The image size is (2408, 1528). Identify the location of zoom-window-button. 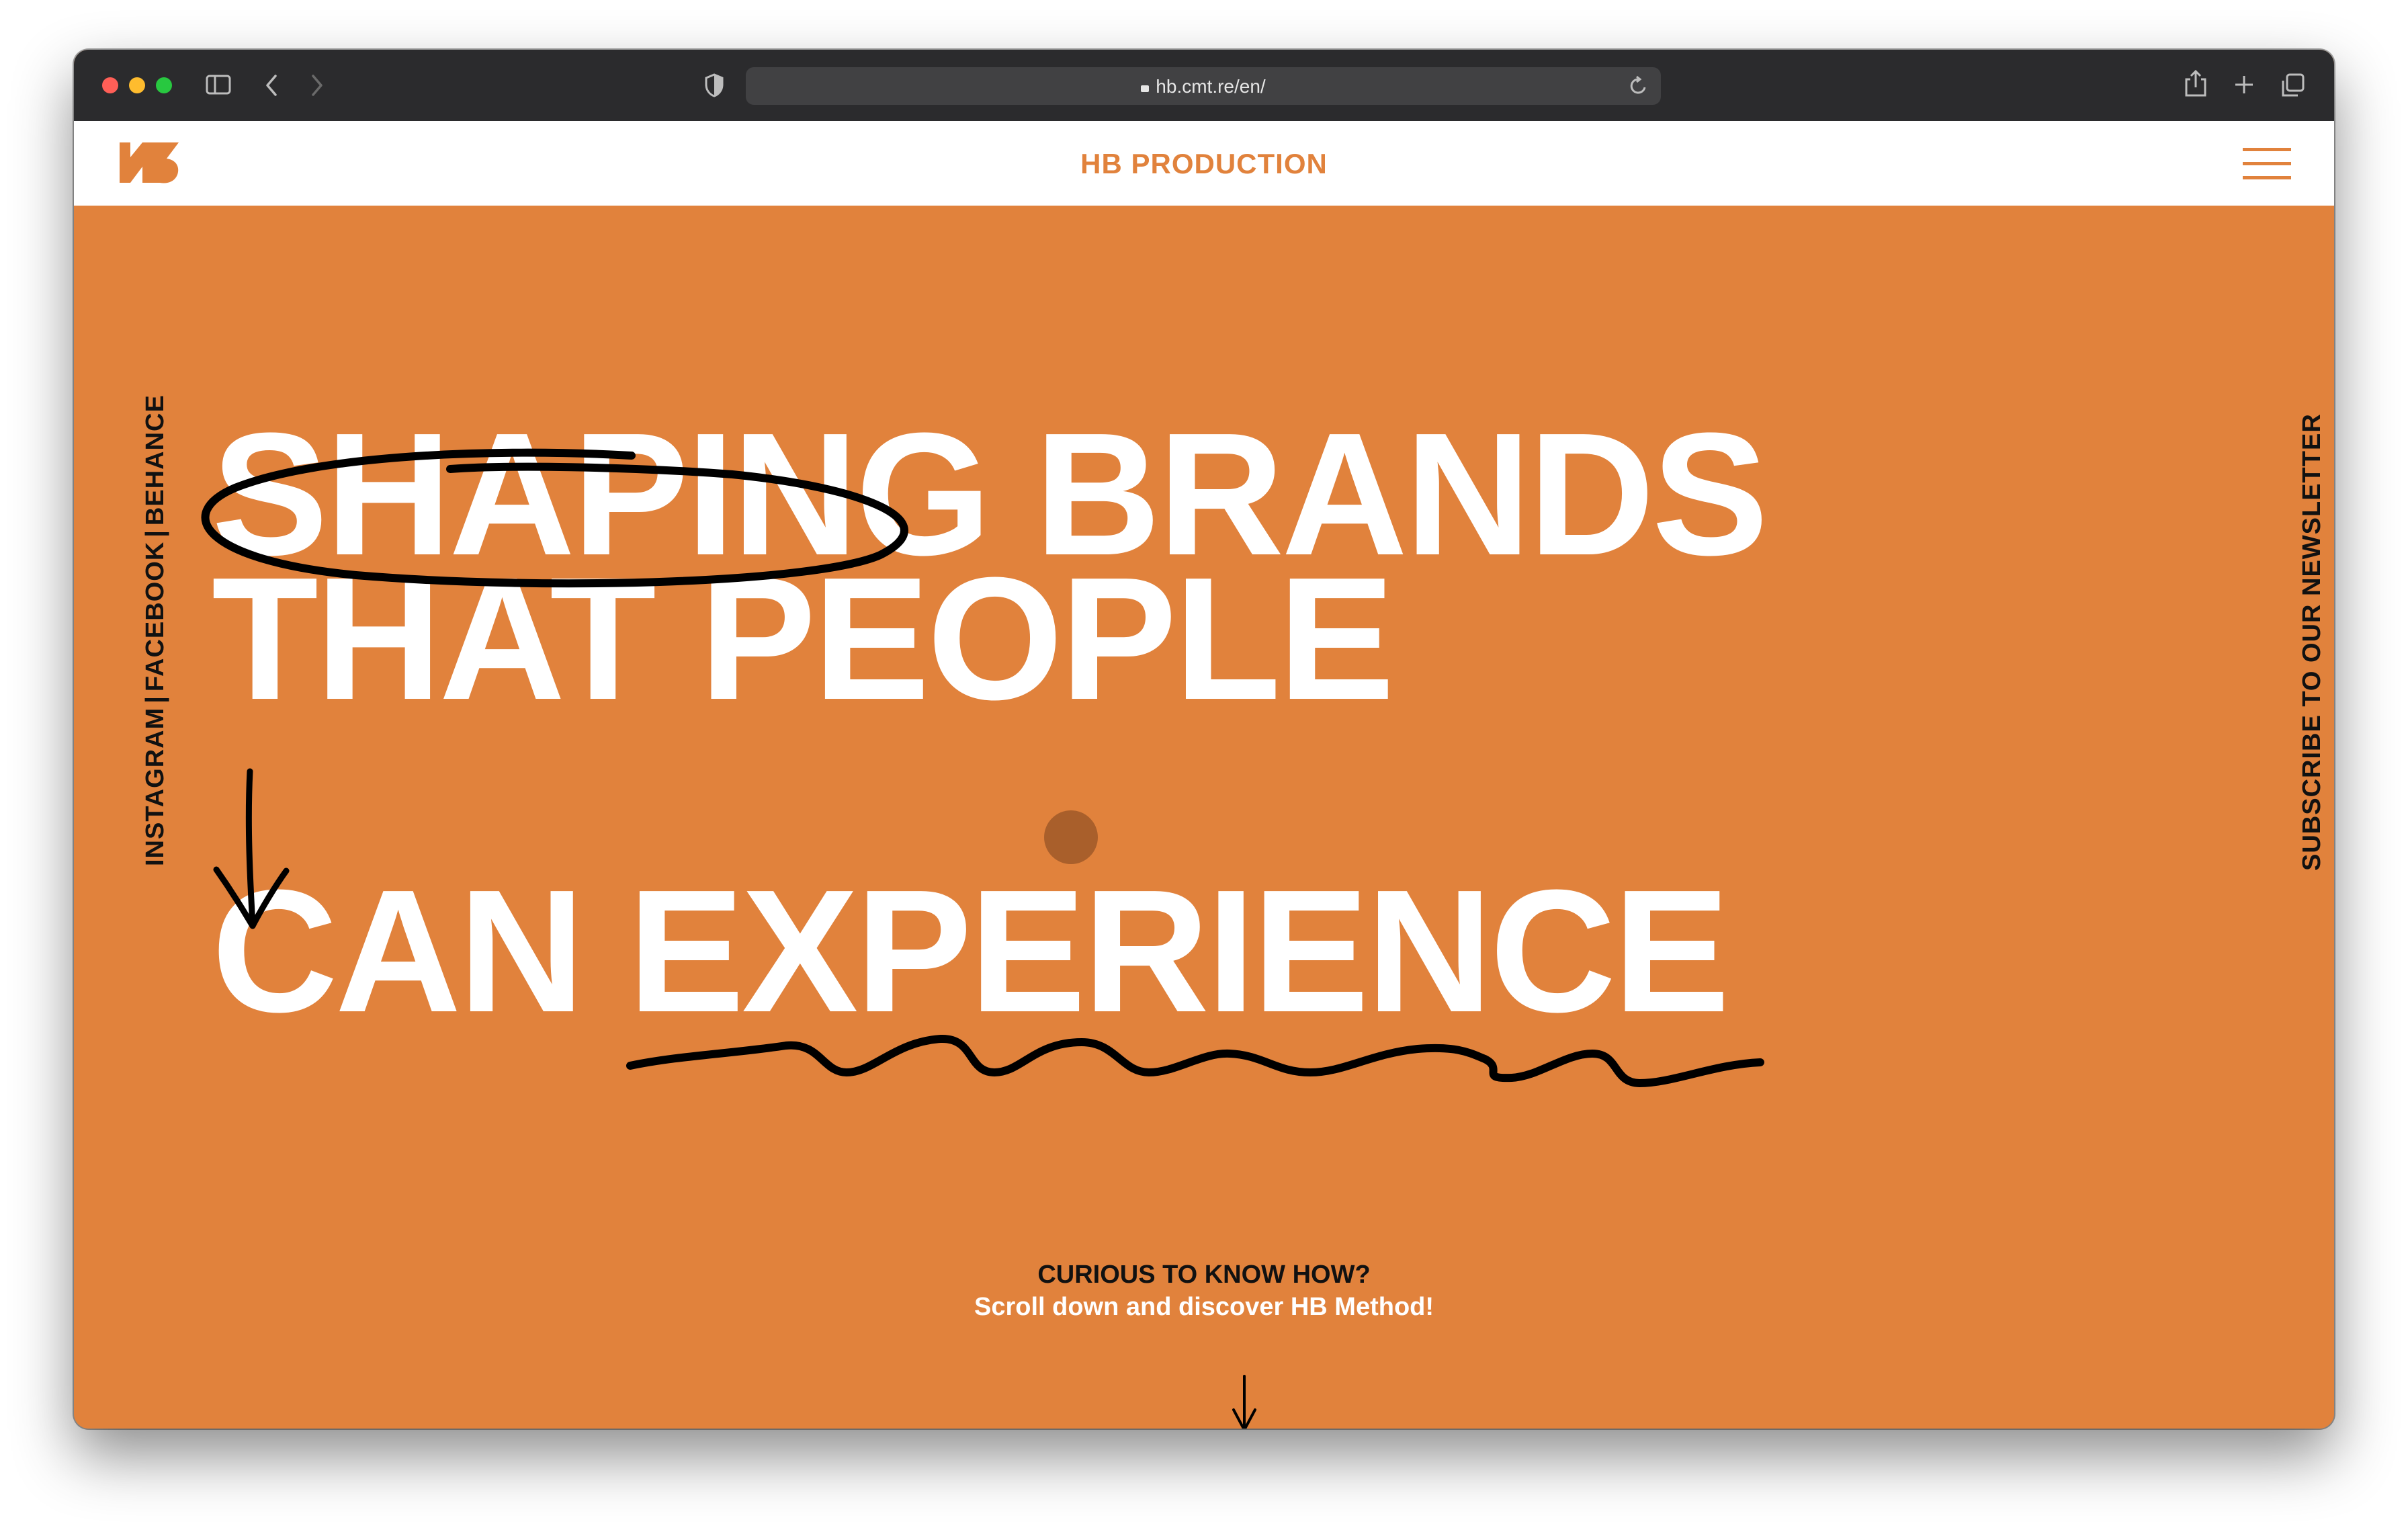
(164, 85).